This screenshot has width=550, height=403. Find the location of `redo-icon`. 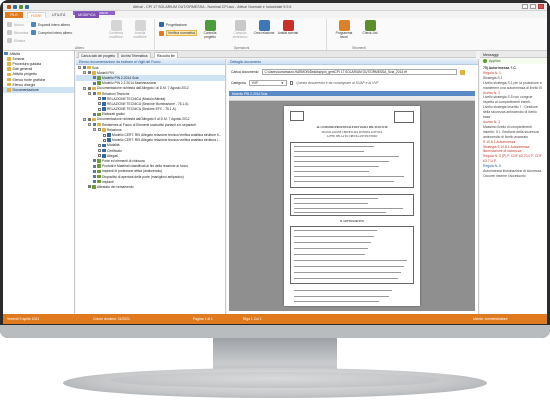

redo-icon is located at coordinates (27, 7).